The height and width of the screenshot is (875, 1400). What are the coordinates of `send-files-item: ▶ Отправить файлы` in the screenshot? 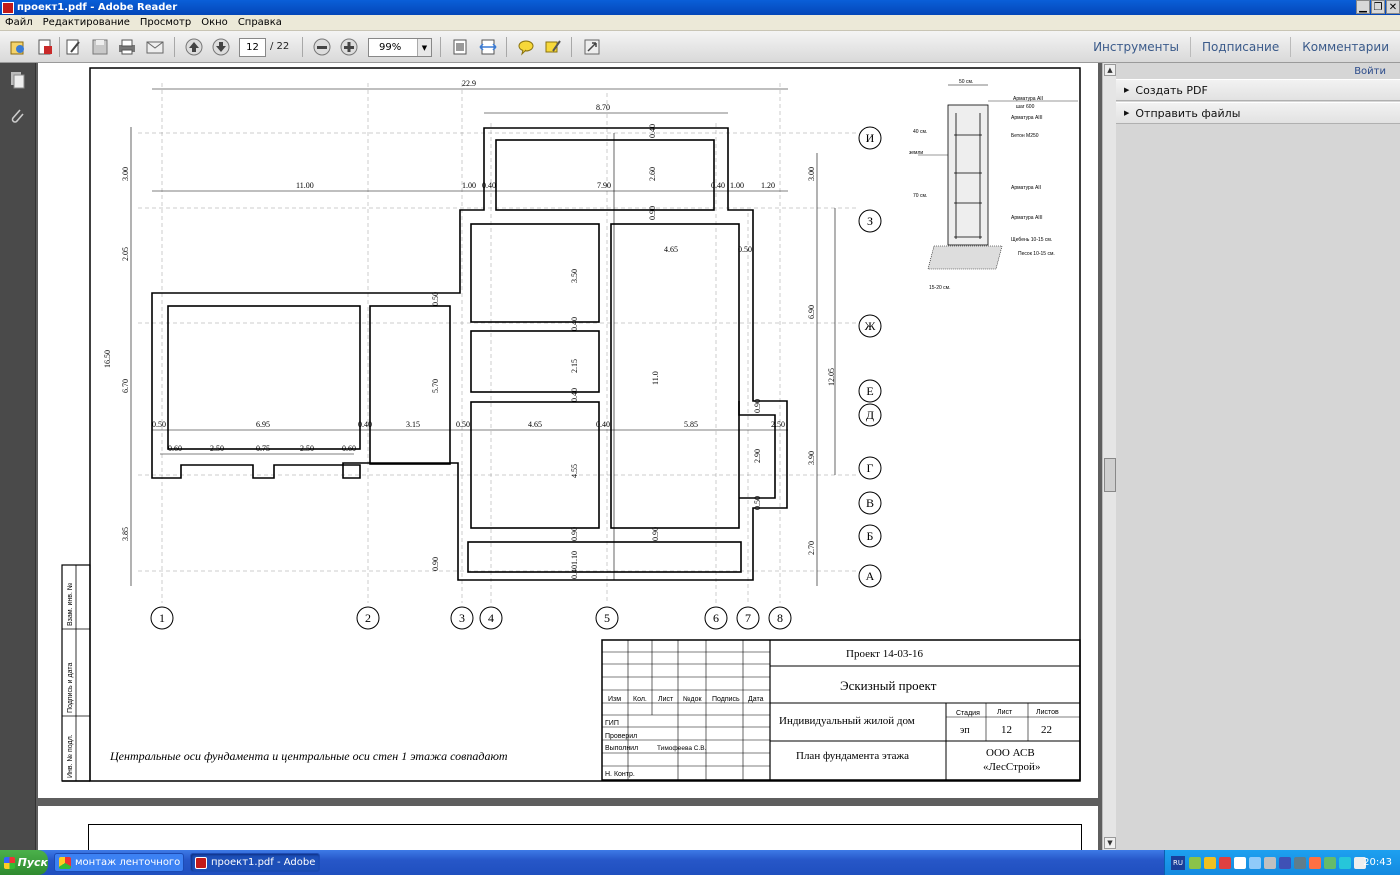 It's located at (1258, 113).